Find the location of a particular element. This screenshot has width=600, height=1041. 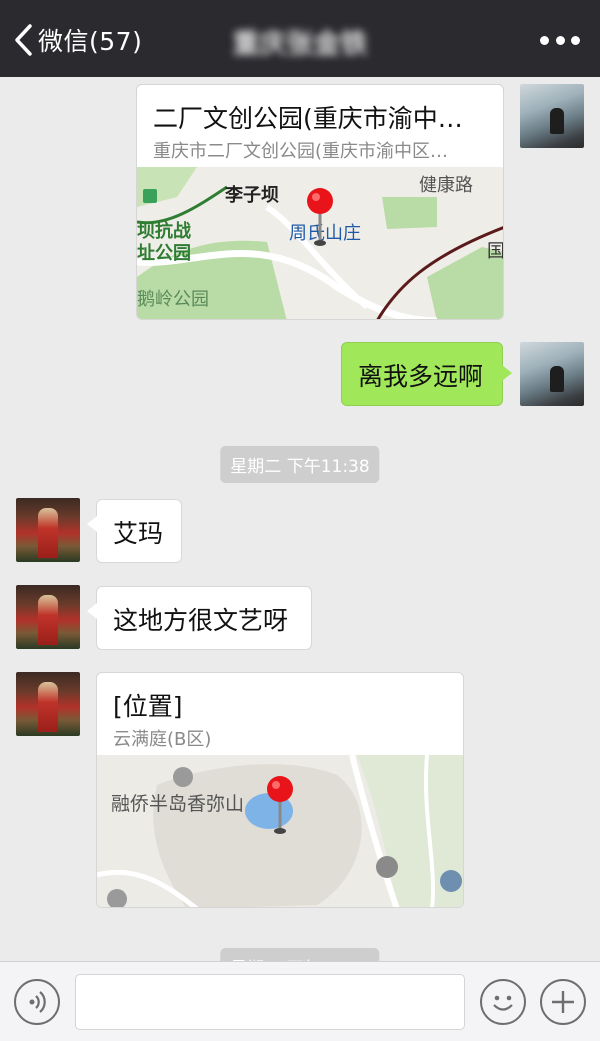

plus-icon is located at coordinates (563, 1002).